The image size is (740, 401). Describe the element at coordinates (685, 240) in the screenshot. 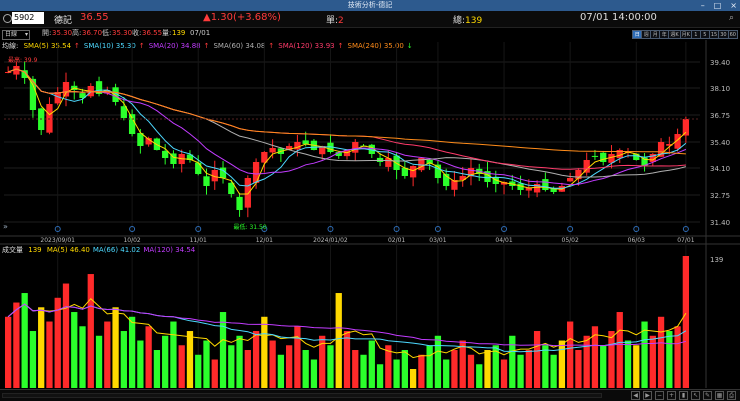

I see `time-axis-label: 07/01` at that location.